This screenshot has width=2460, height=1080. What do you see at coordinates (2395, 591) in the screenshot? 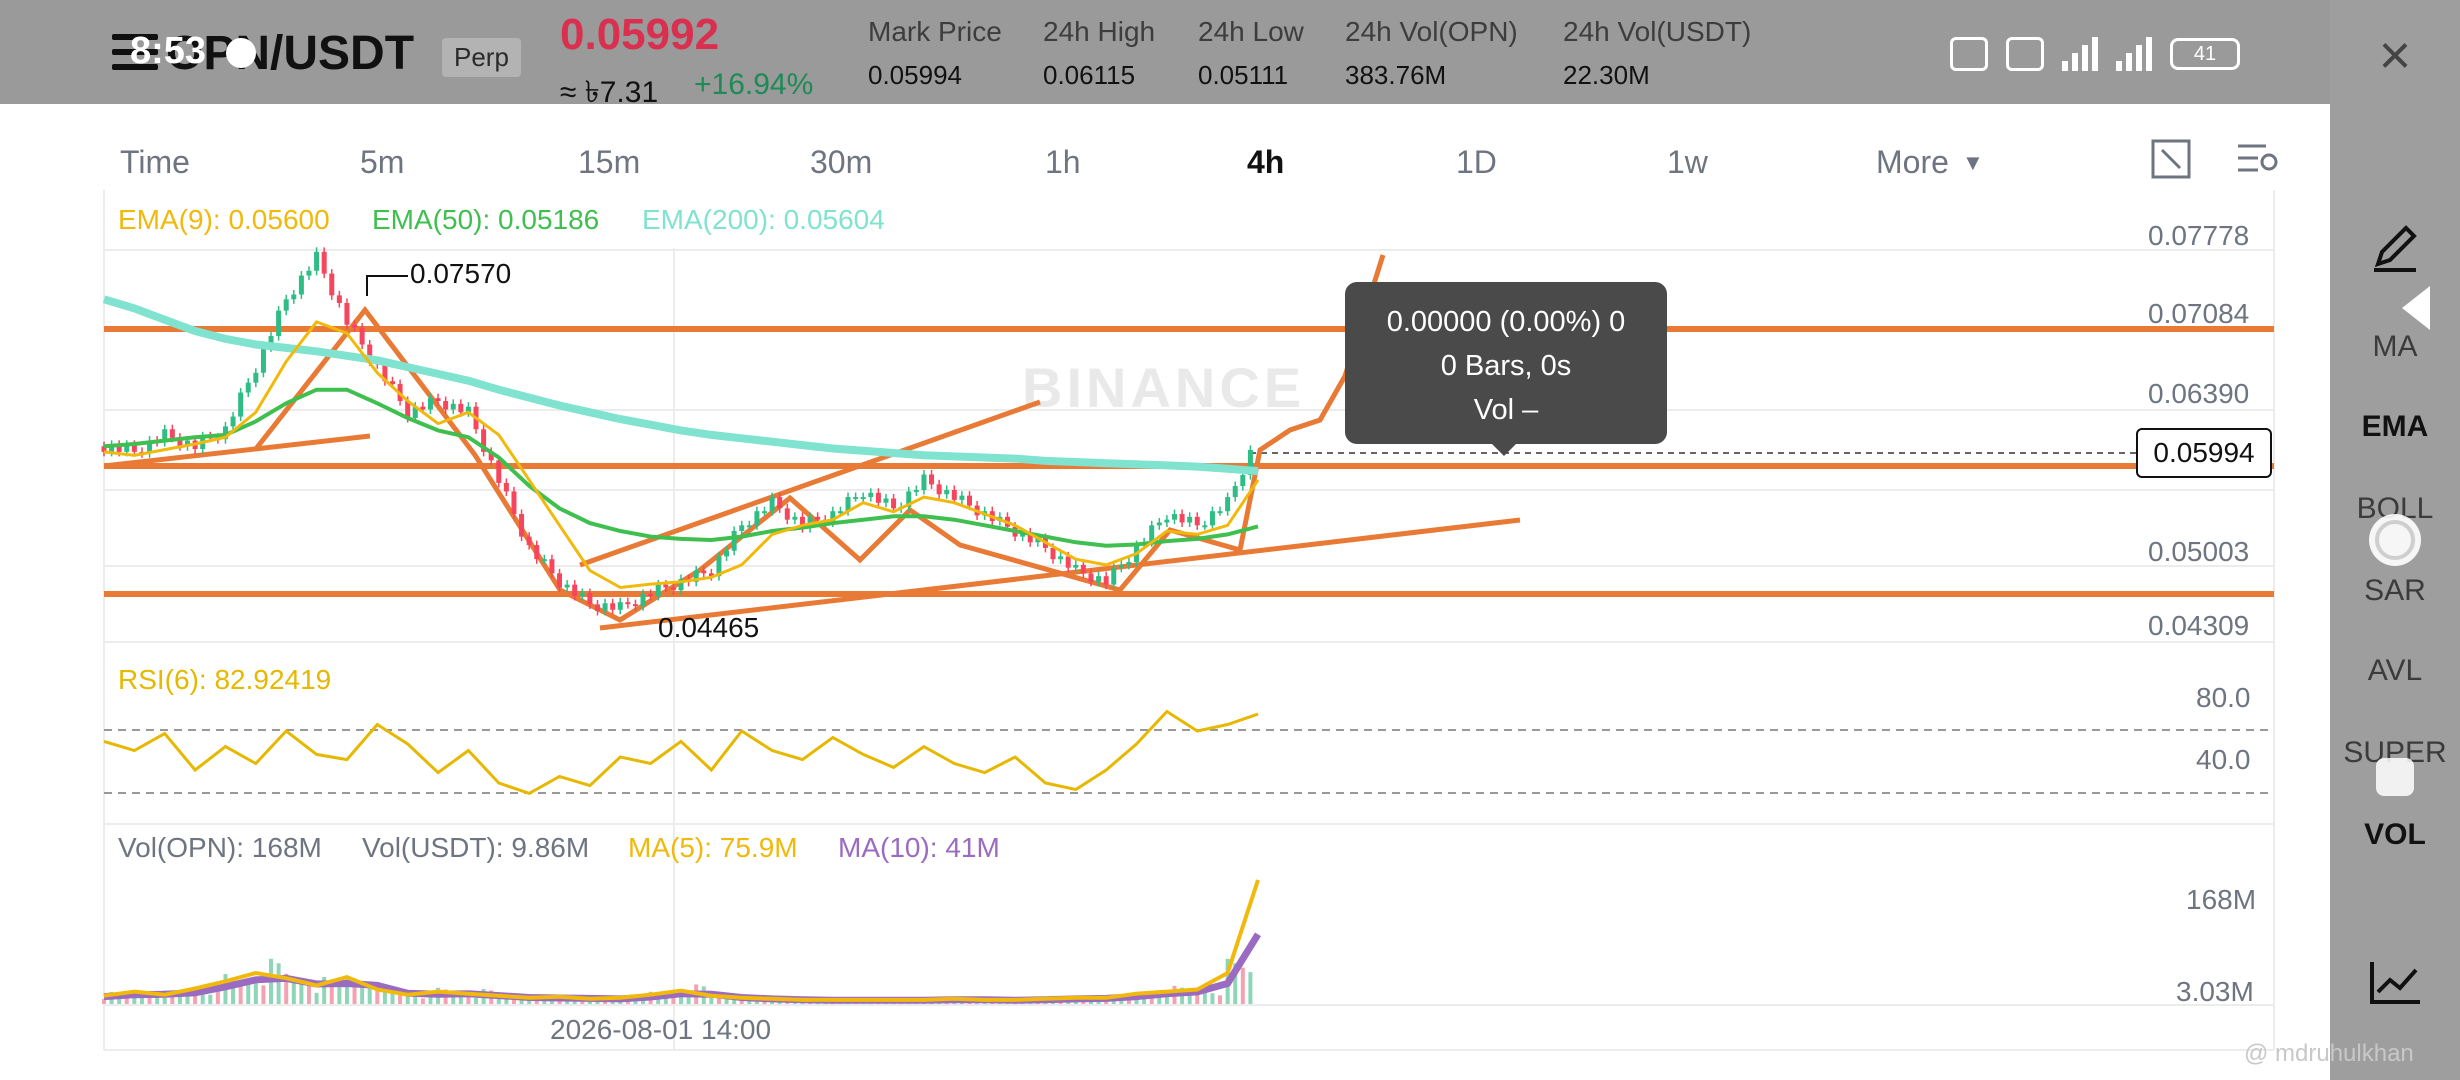
I see `side-item-sar: SAR` at bounding box center [2395, 591].